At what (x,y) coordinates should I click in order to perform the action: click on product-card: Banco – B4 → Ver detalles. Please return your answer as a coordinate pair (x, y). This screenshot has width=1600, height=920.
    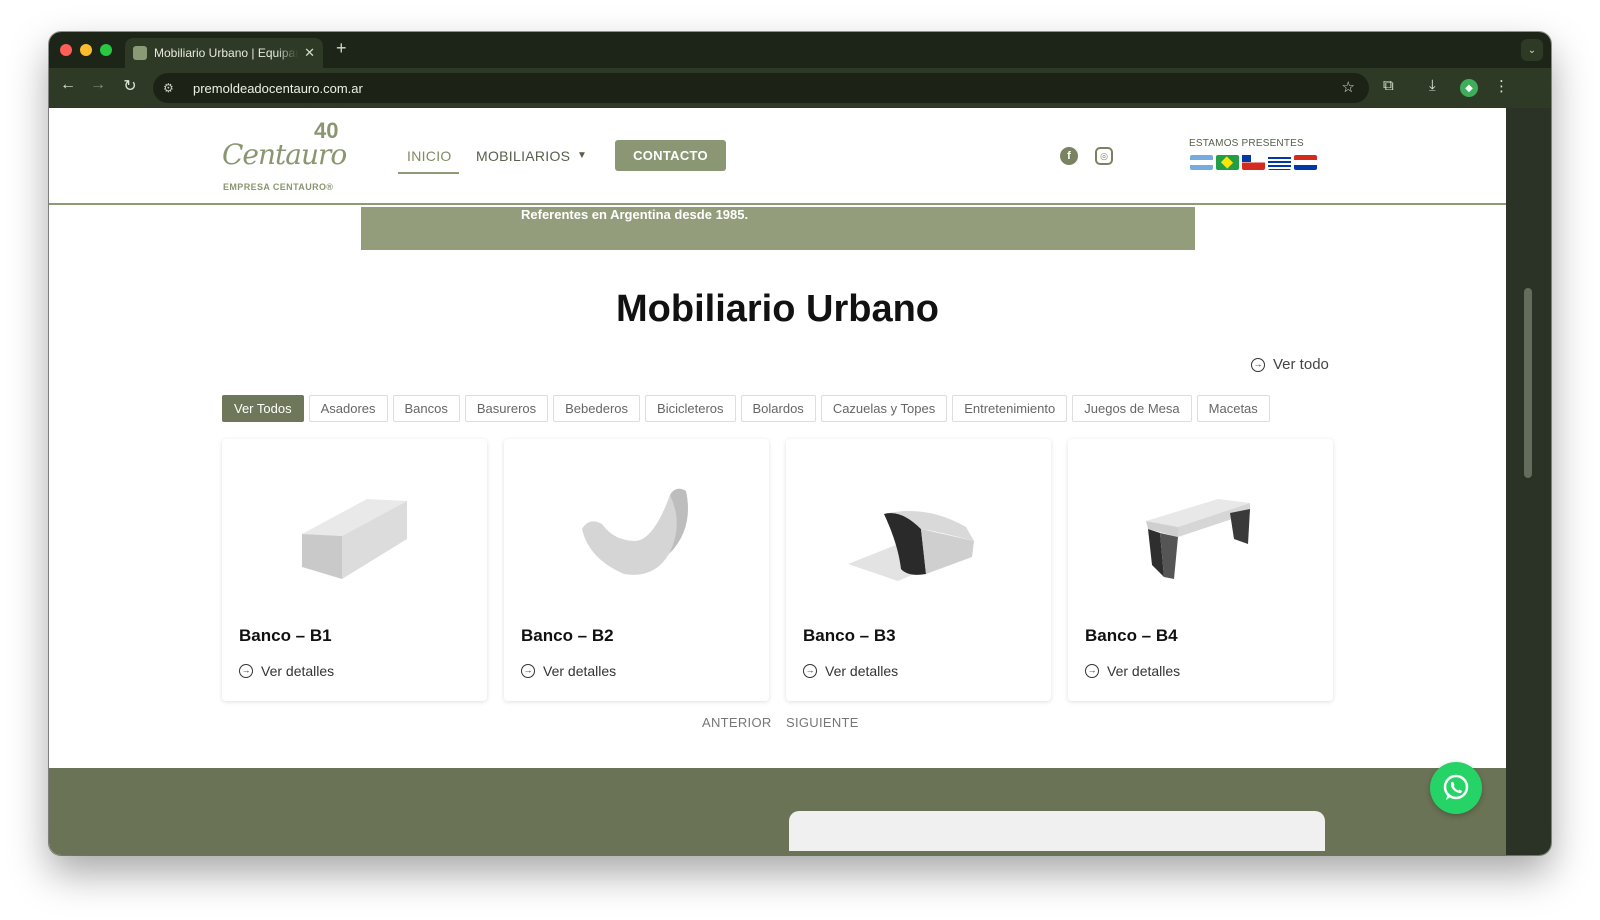
    Looking at the image, I should click on (1200, 570).